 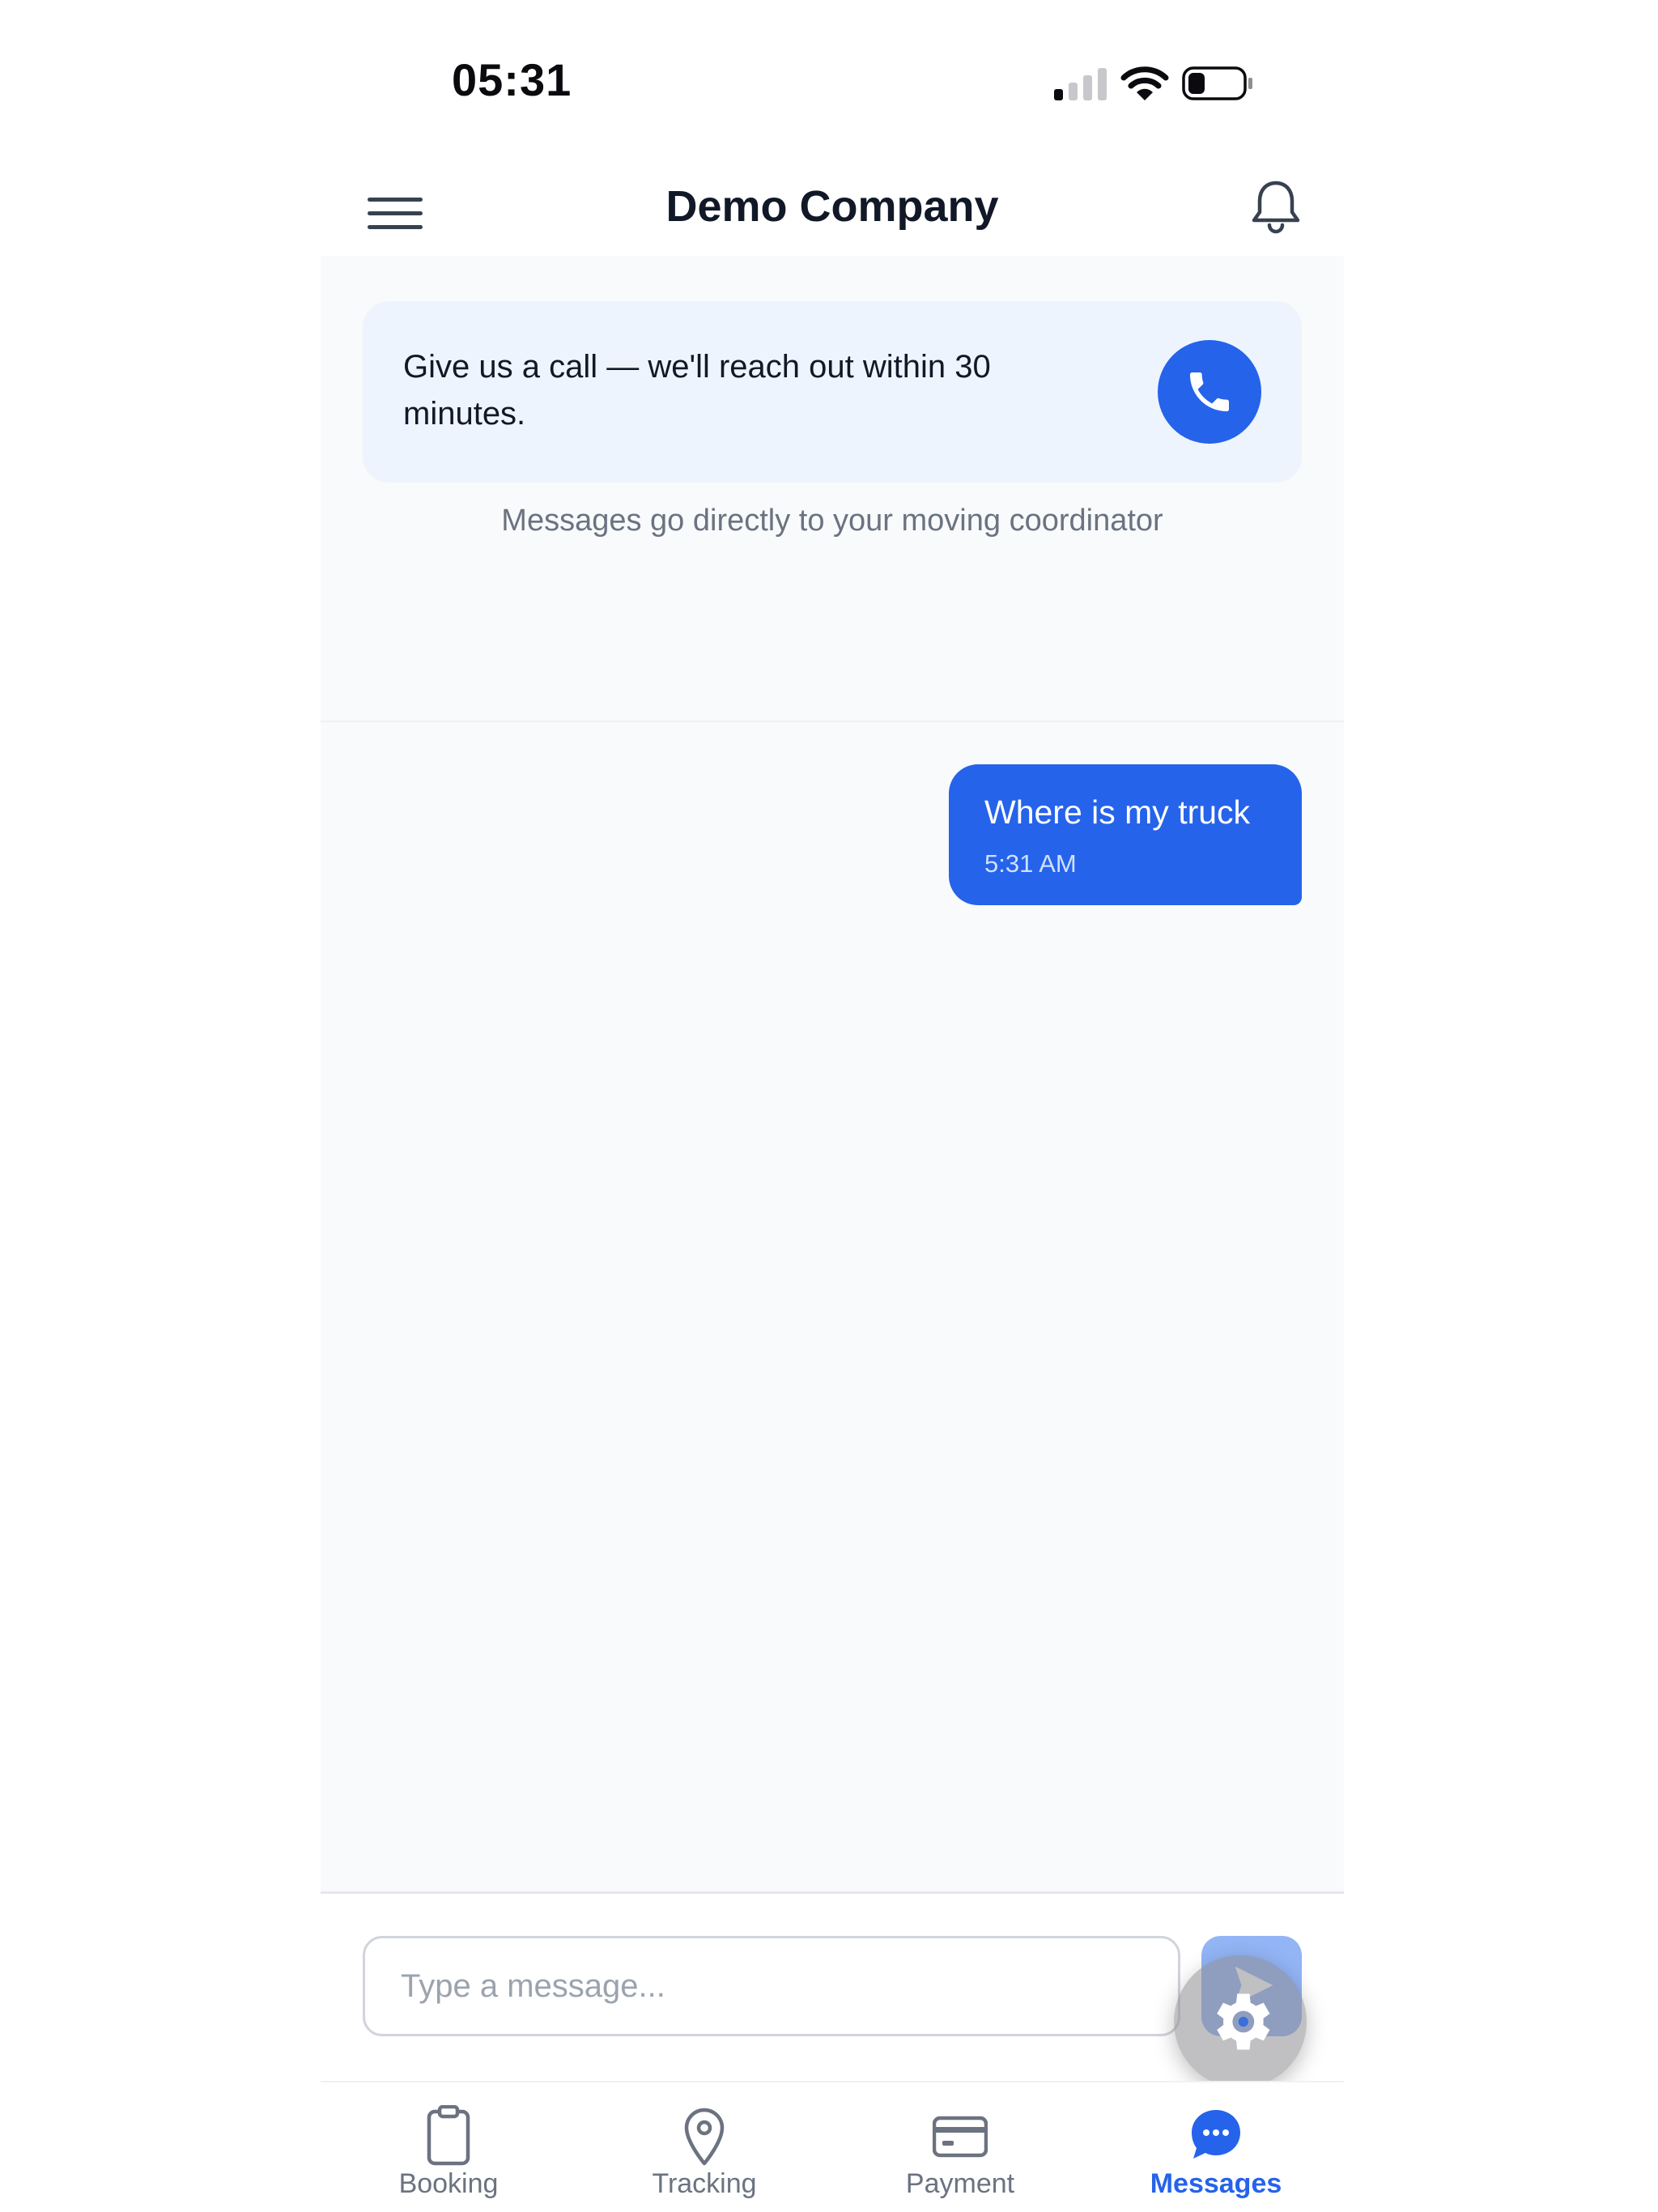 What do you see at coordinates (960, 2183) in the screenshot?
I see `tab-label-payment: Payment` at bounding box center [960, 2183].